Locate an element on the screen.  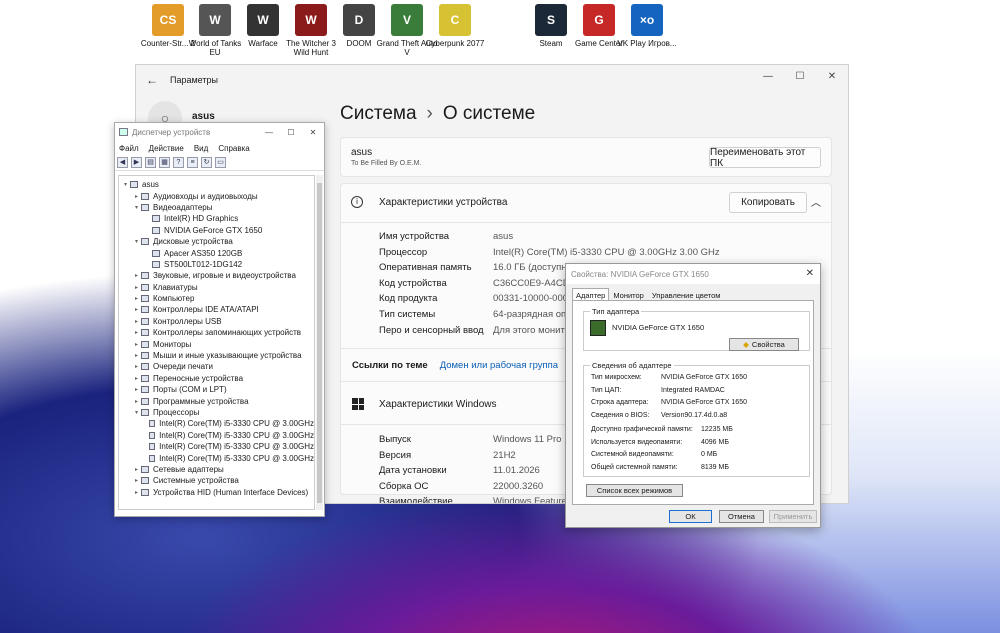
info-label: Общей системной памяти: is located at coordinates (634, 467).